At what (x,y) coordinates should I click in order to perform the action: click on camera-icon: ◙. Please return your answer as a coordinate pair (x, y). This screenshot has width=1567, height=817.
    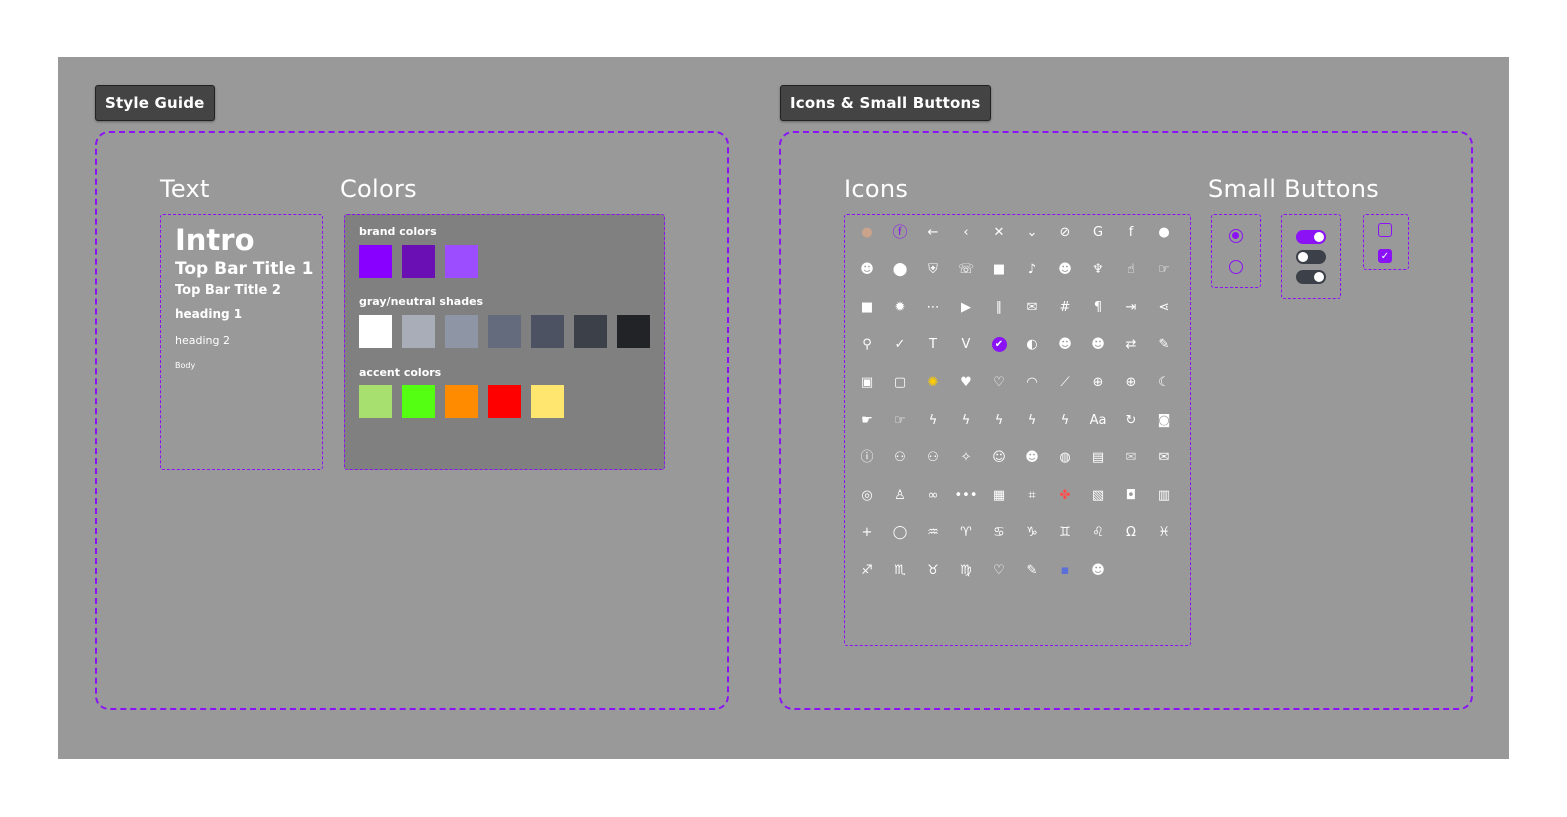
    Looking at the image, I should click on (1164, 420).